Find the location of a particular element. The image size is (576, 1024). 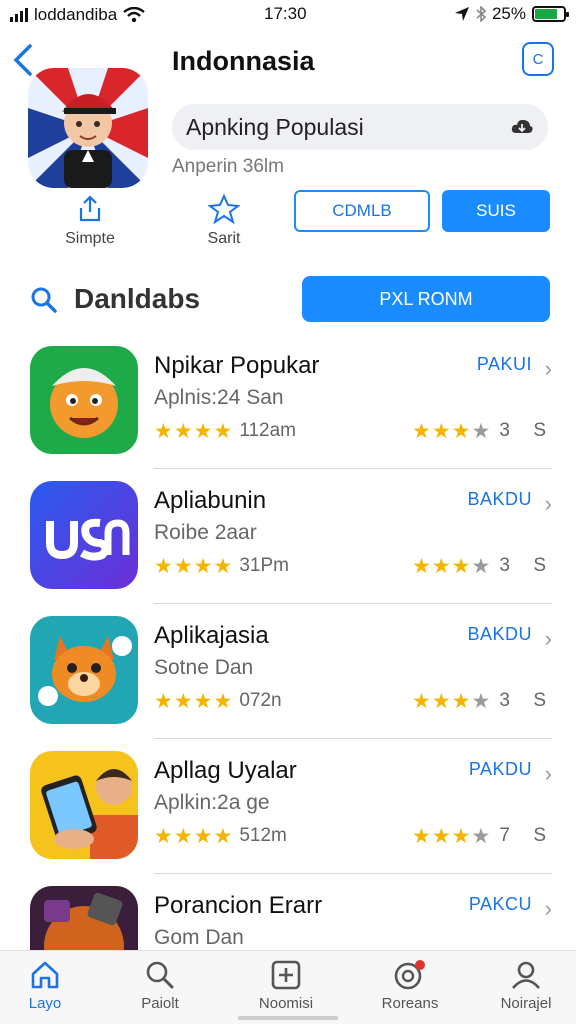

tab-layo: Layo is located at coordinates (47, 985).